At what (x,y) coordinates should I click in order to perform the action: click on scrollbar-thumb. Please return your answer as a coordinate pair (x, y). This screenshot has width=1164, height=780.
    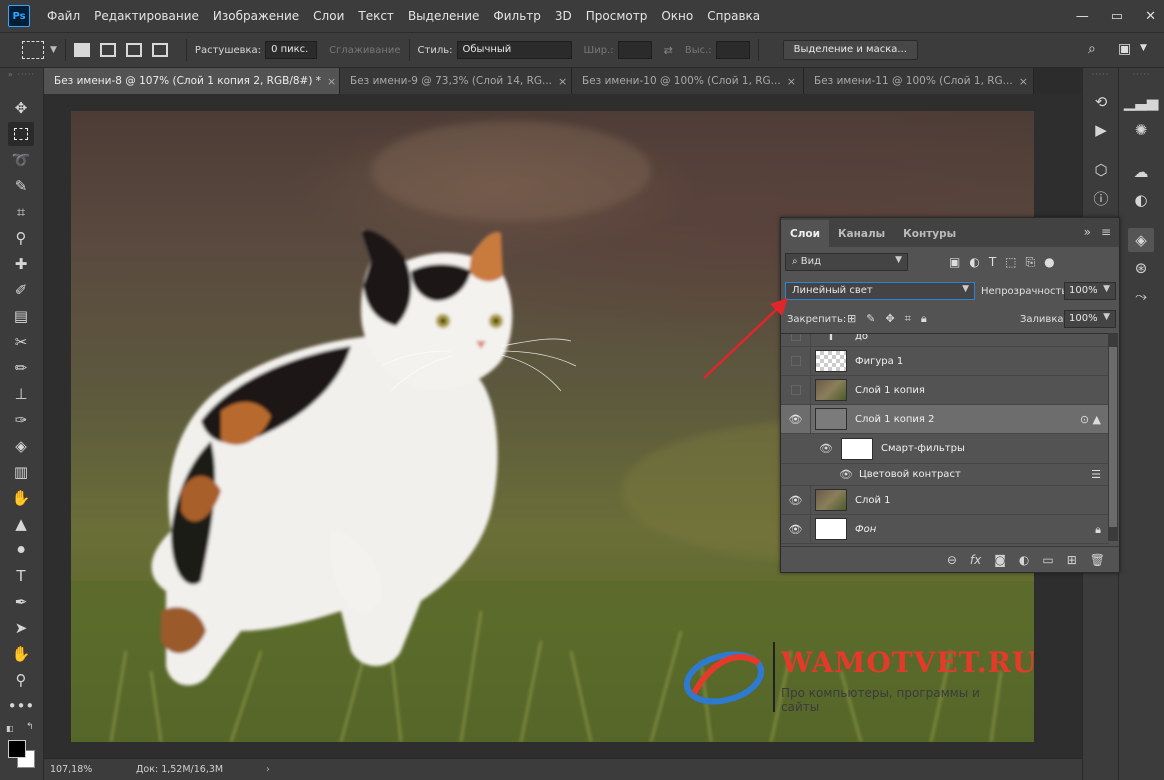
    Looking at the image, I should click on (1113, 437).